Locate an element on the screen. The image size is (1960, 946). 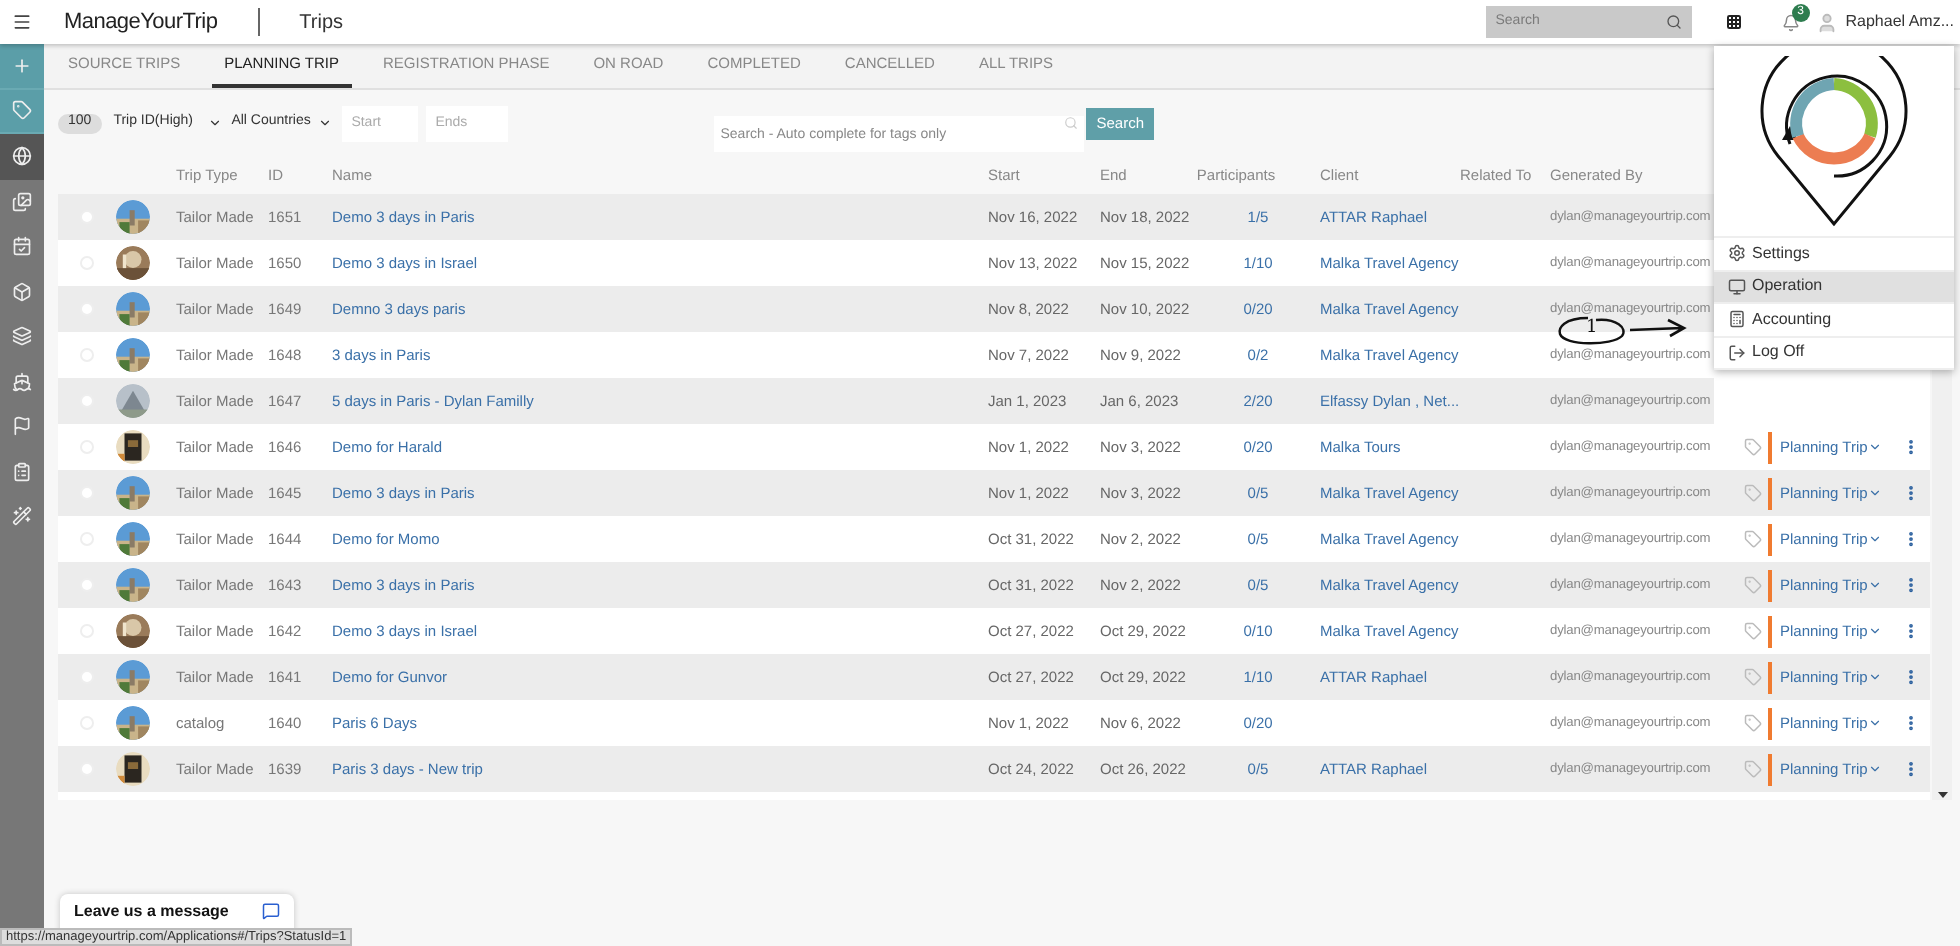
globe-icon is located at coordinates (22, 156).